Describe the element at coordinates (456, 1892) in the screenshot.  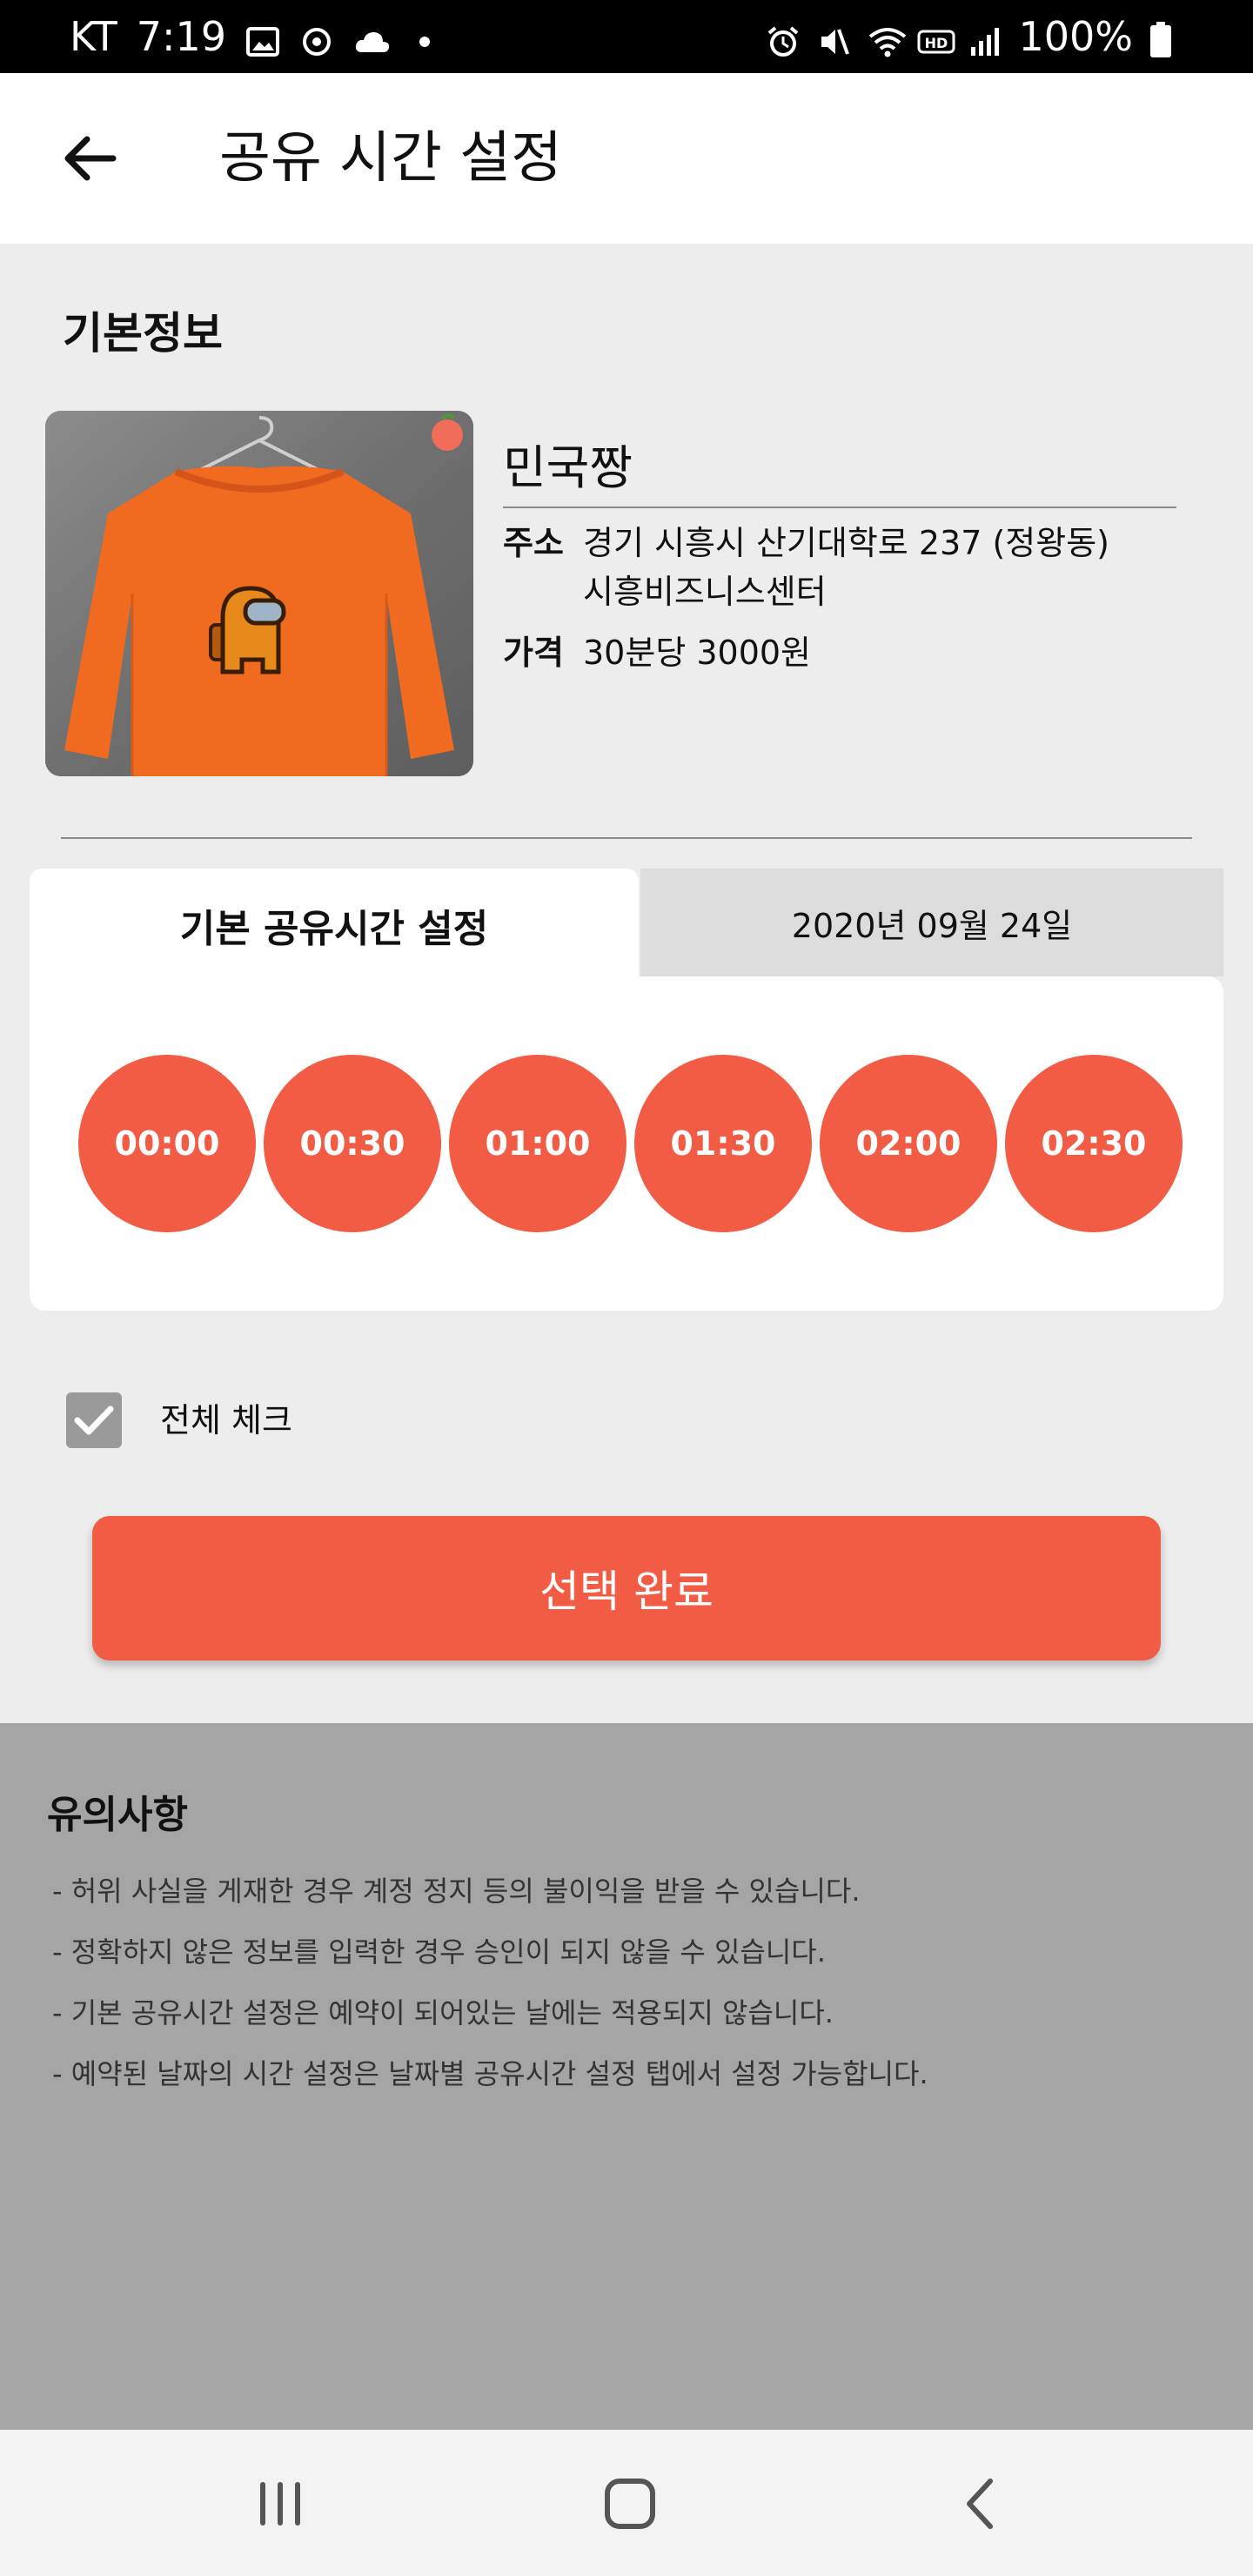
I see `notice-item: - 허위 사실을 게재한 경우 계정 정지 등의 불이익을 받을 수 있습니다.` at that location.